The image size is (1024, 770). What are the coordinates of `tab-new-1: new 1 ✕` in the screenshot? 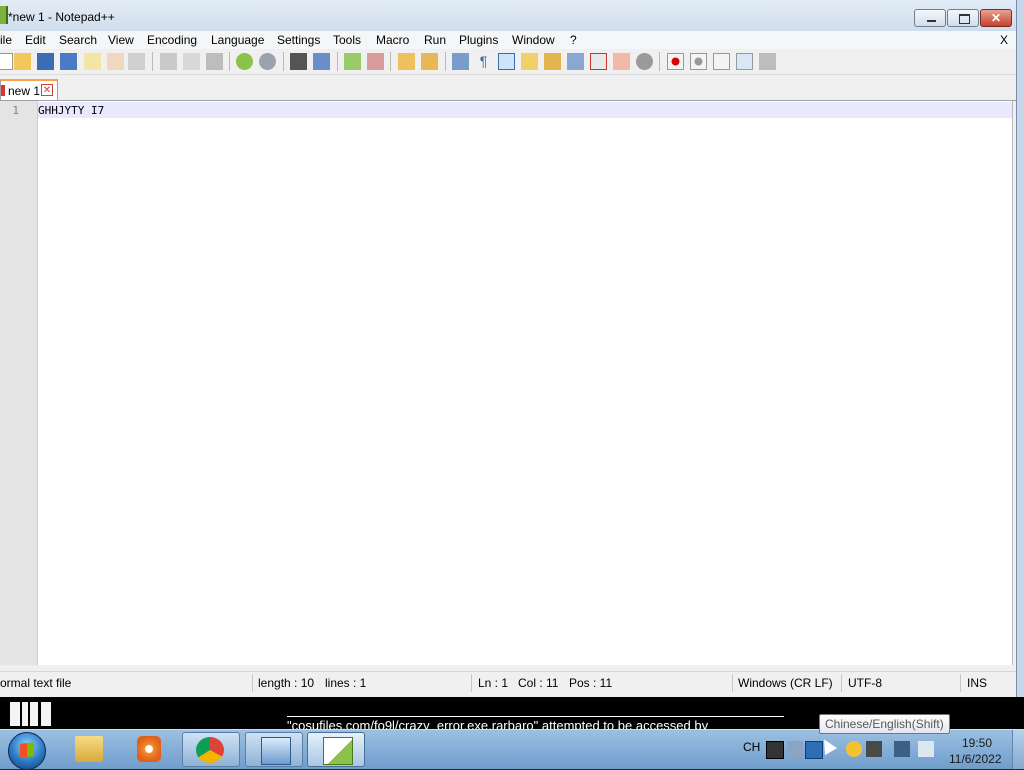 It's located at (29, 89).